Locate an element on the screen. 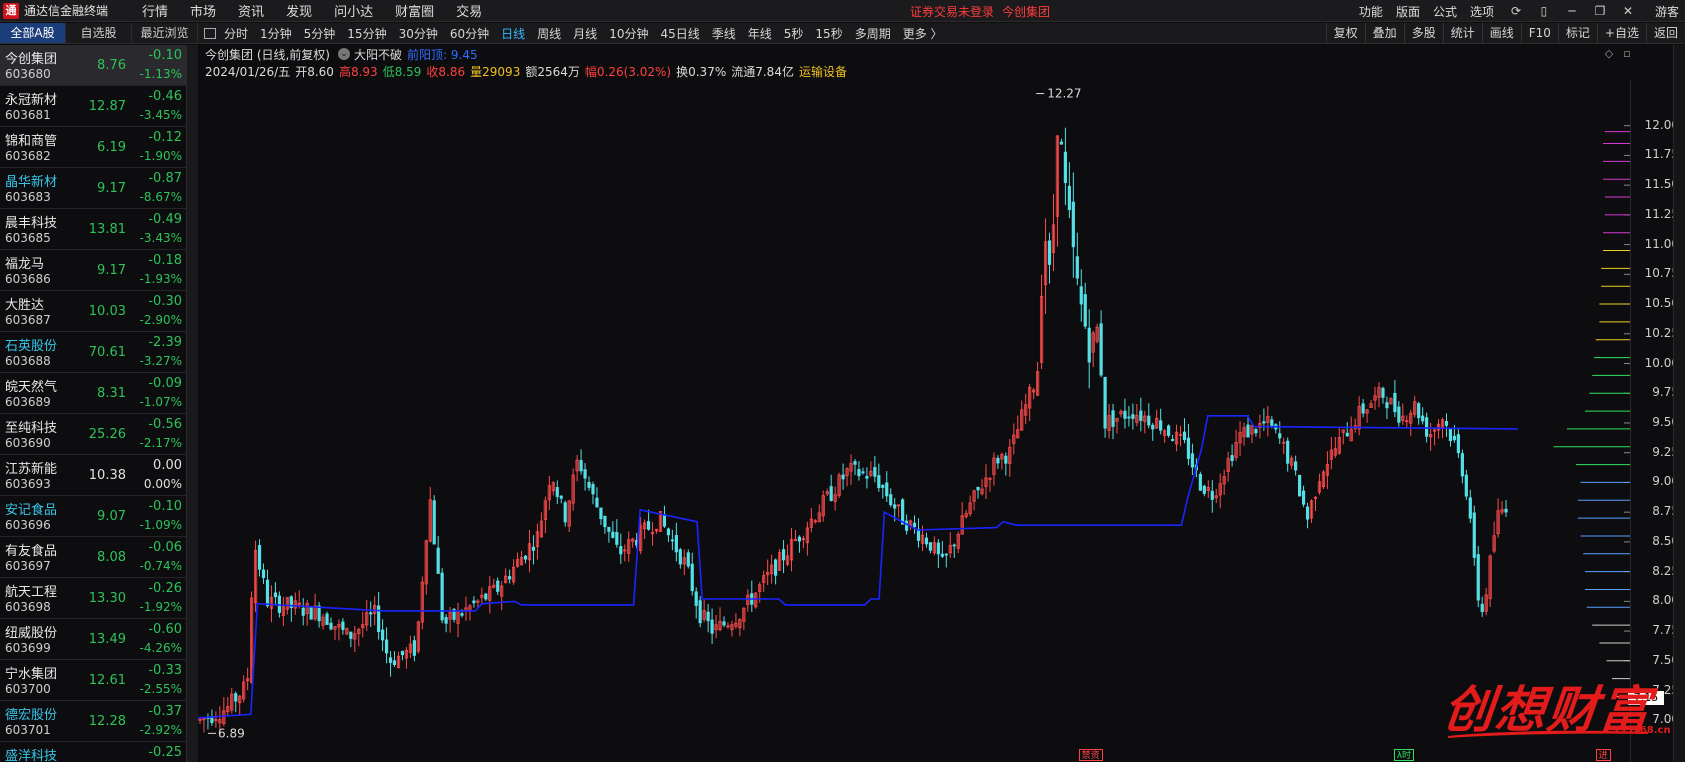 Image resolution: width=1685 pixels, height=762 pixels. stock-row: 福龙马 603686 9.17 -0.18 -1.93% is located at coordinates (93, 270).